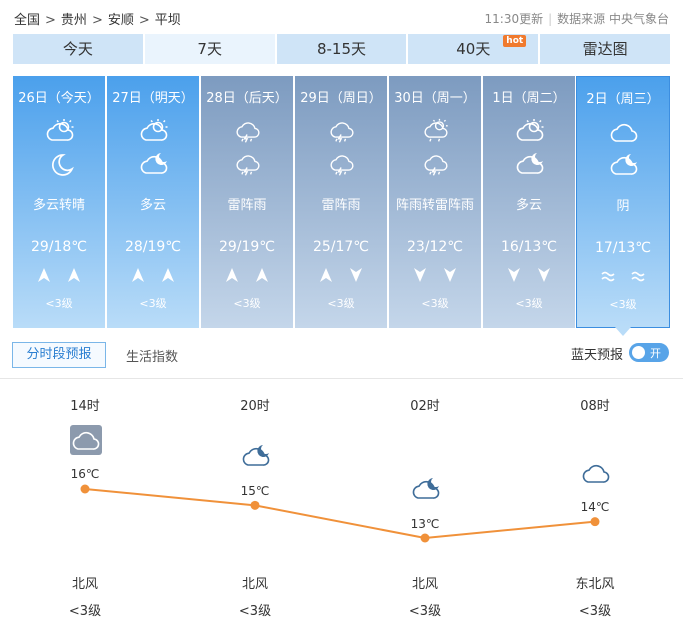 The image size is (683, 640). Describe the element at coordinates (638, 352) in the screenshot. I see `toggle-knob` at that location.